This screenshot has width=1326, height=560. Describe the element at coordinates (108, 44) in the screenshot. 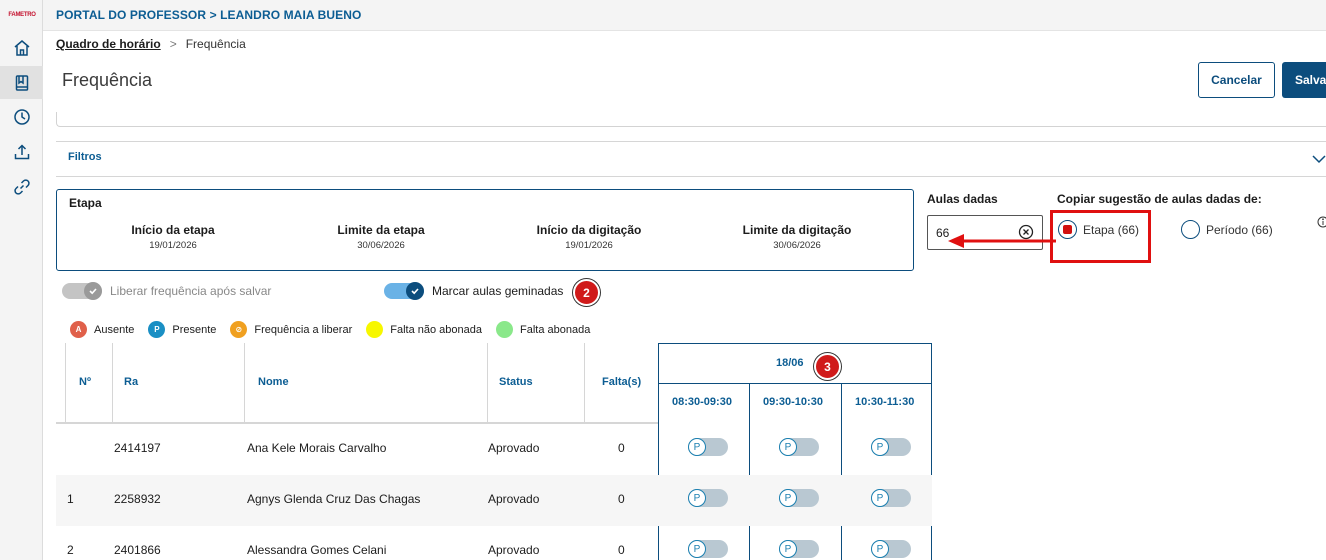

I see `breadcrumb-link-quadro: Quadro de horário` at that location.